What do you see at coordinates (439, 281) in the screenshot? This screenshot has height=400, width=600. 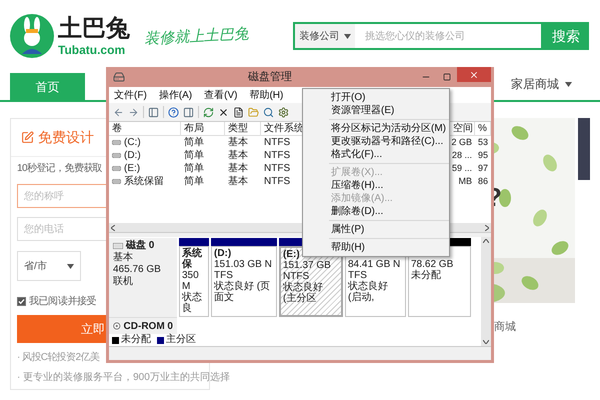 I see `partition: 78.62 GB 未分配` at bounding box center [439, 281].